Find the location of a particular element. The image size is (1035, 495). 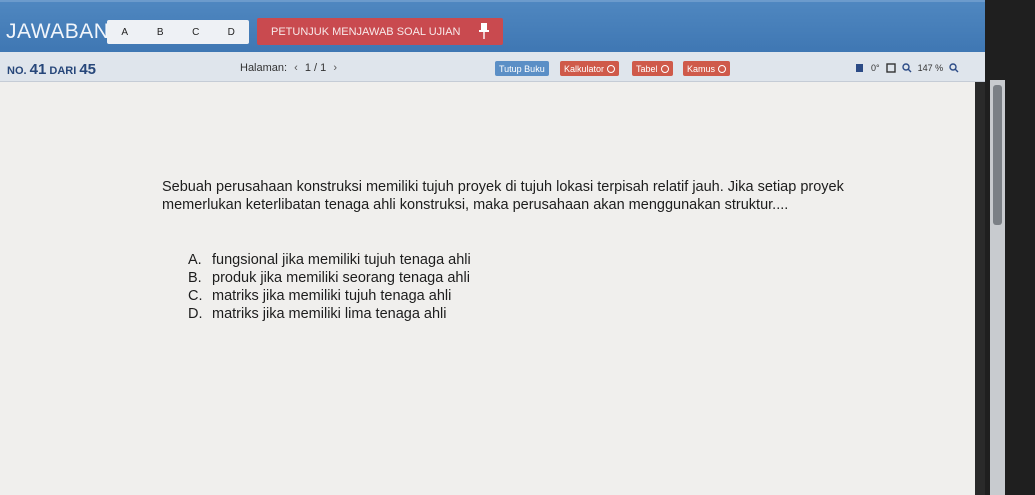

choice-letter: B. is located at coordinates (195, 278).